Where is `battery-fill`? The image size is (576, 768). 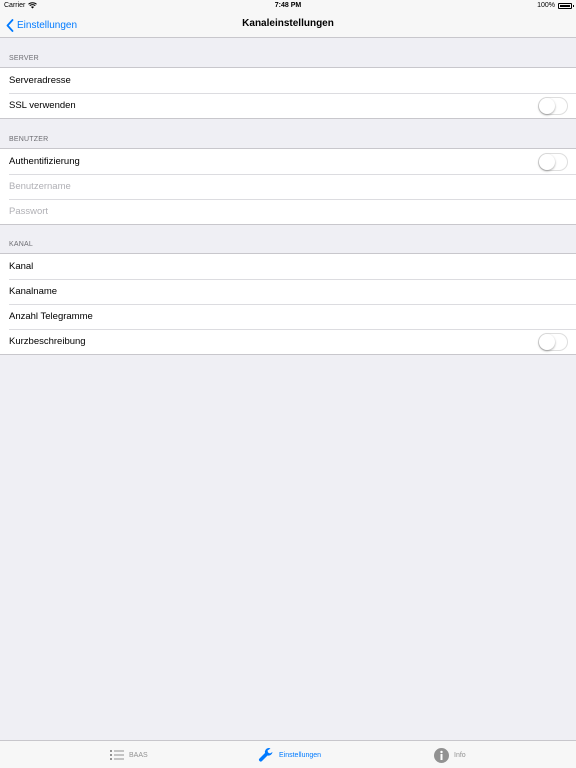 battery-fill is located at coordinates (565, 5).